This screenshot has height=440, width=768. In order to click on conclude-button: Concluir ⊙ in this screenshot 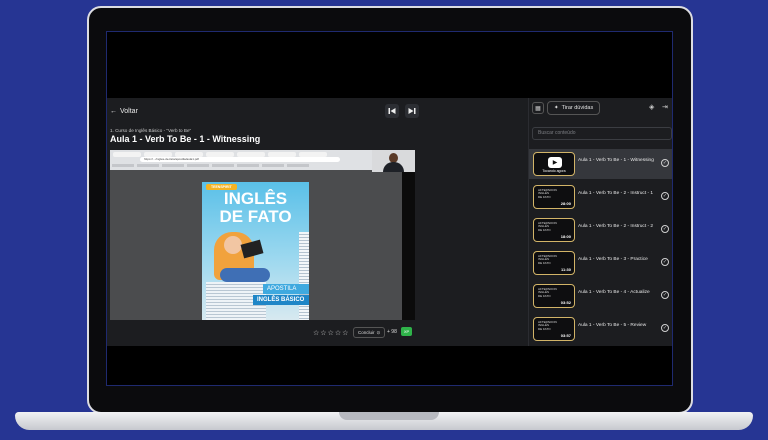, I will do `click(369, 332)`.